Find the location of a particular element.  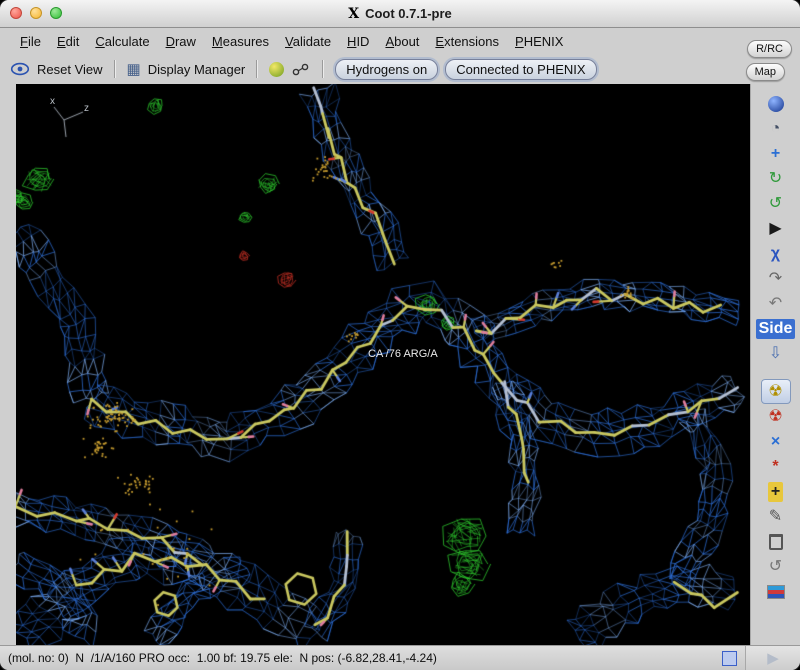

x11-icon: X is located at coordinates (354, 13).